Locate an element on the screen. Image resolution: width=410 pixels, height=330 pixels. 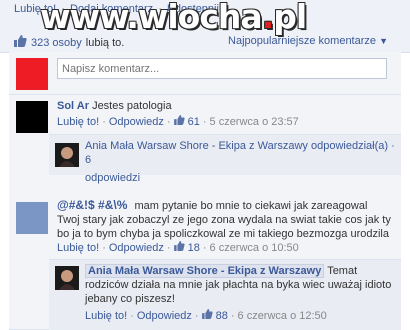
chevron-down-icon: ▼ is located at coordinates (383, 41).